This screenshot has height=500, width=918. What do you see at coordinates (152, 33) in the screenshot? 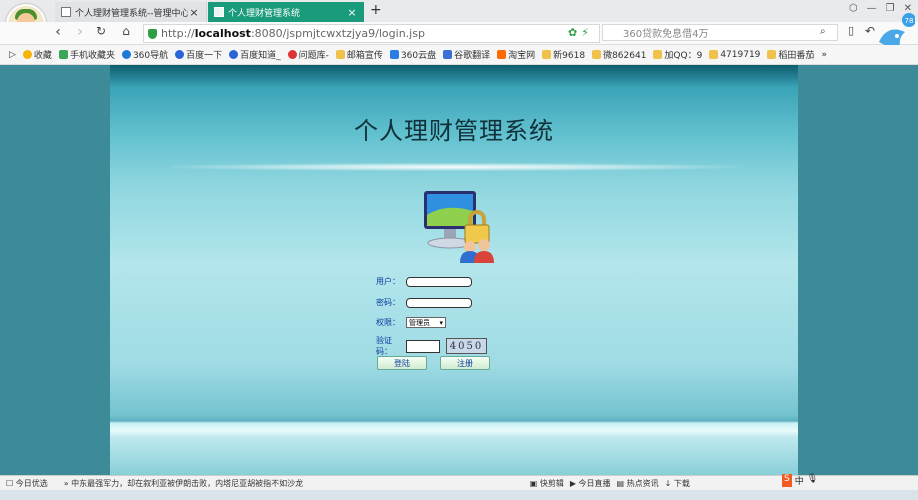
I see `shield-icon` at bounding box center [152, 33].